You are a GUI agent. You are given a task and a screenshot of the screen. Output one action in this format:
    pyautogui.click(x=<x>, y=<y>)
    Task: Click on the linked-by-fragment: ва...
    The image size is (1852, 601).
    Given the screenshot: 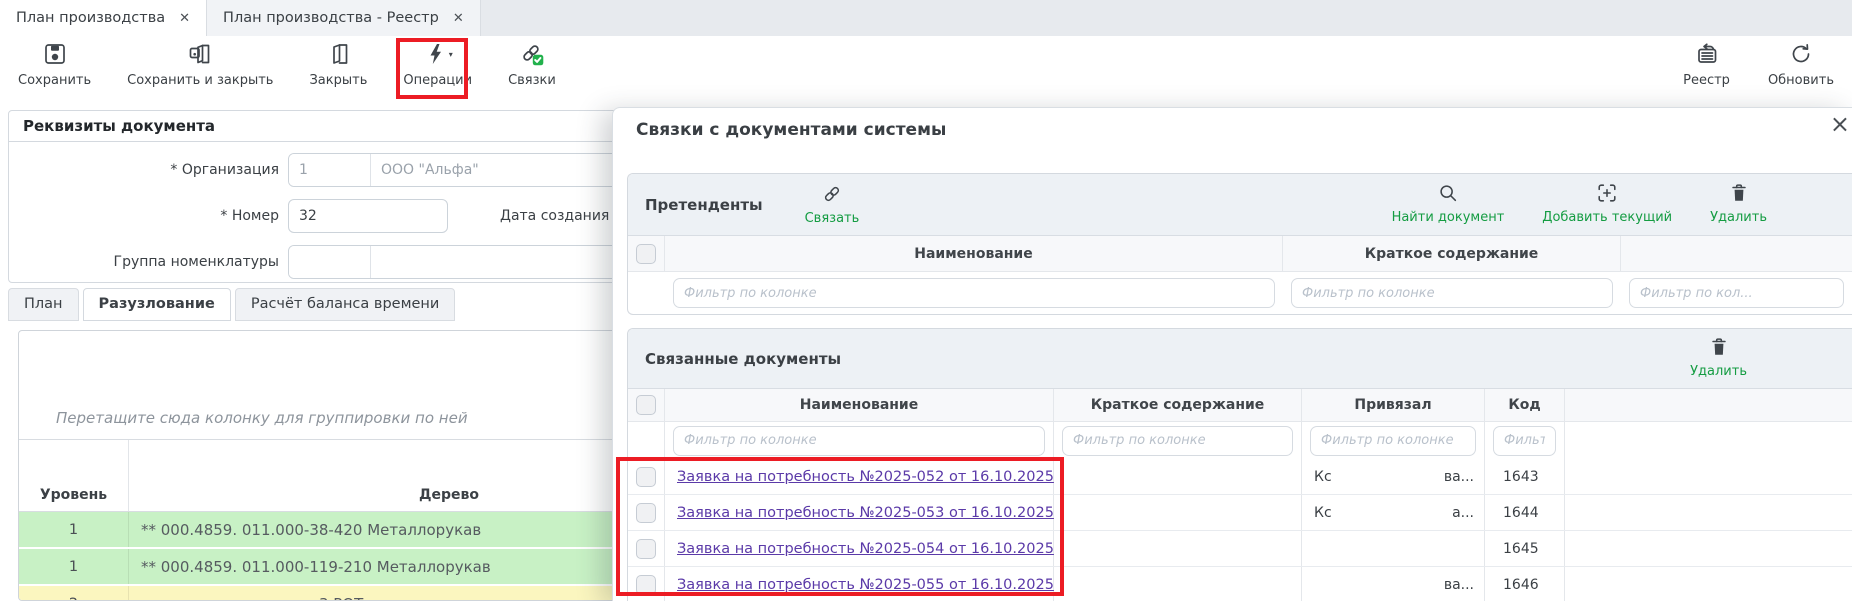 What is the action you would take?
    pyautogui.click(x=1458, y=476)
    